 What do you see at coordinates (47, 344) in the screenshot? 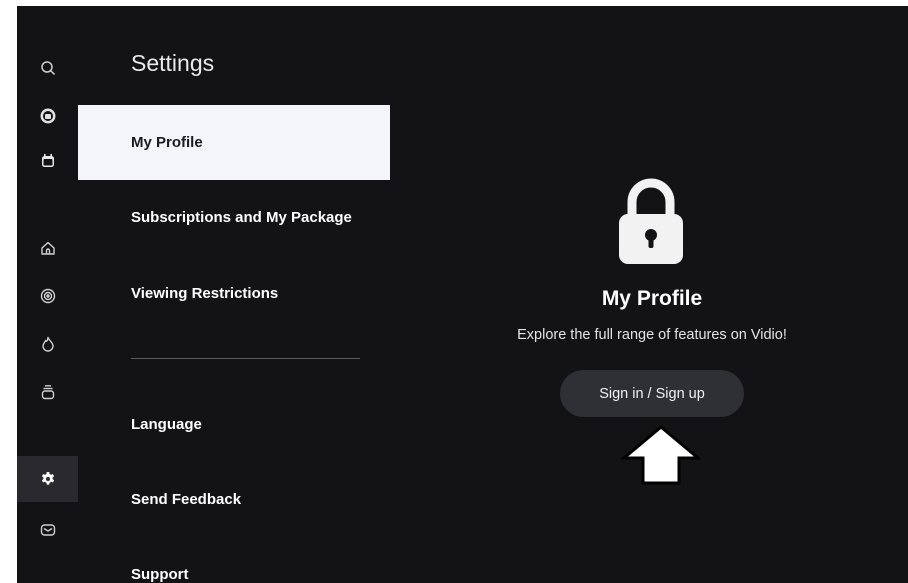
I see `trending-flame-icon` at bounding box center [47, 344].